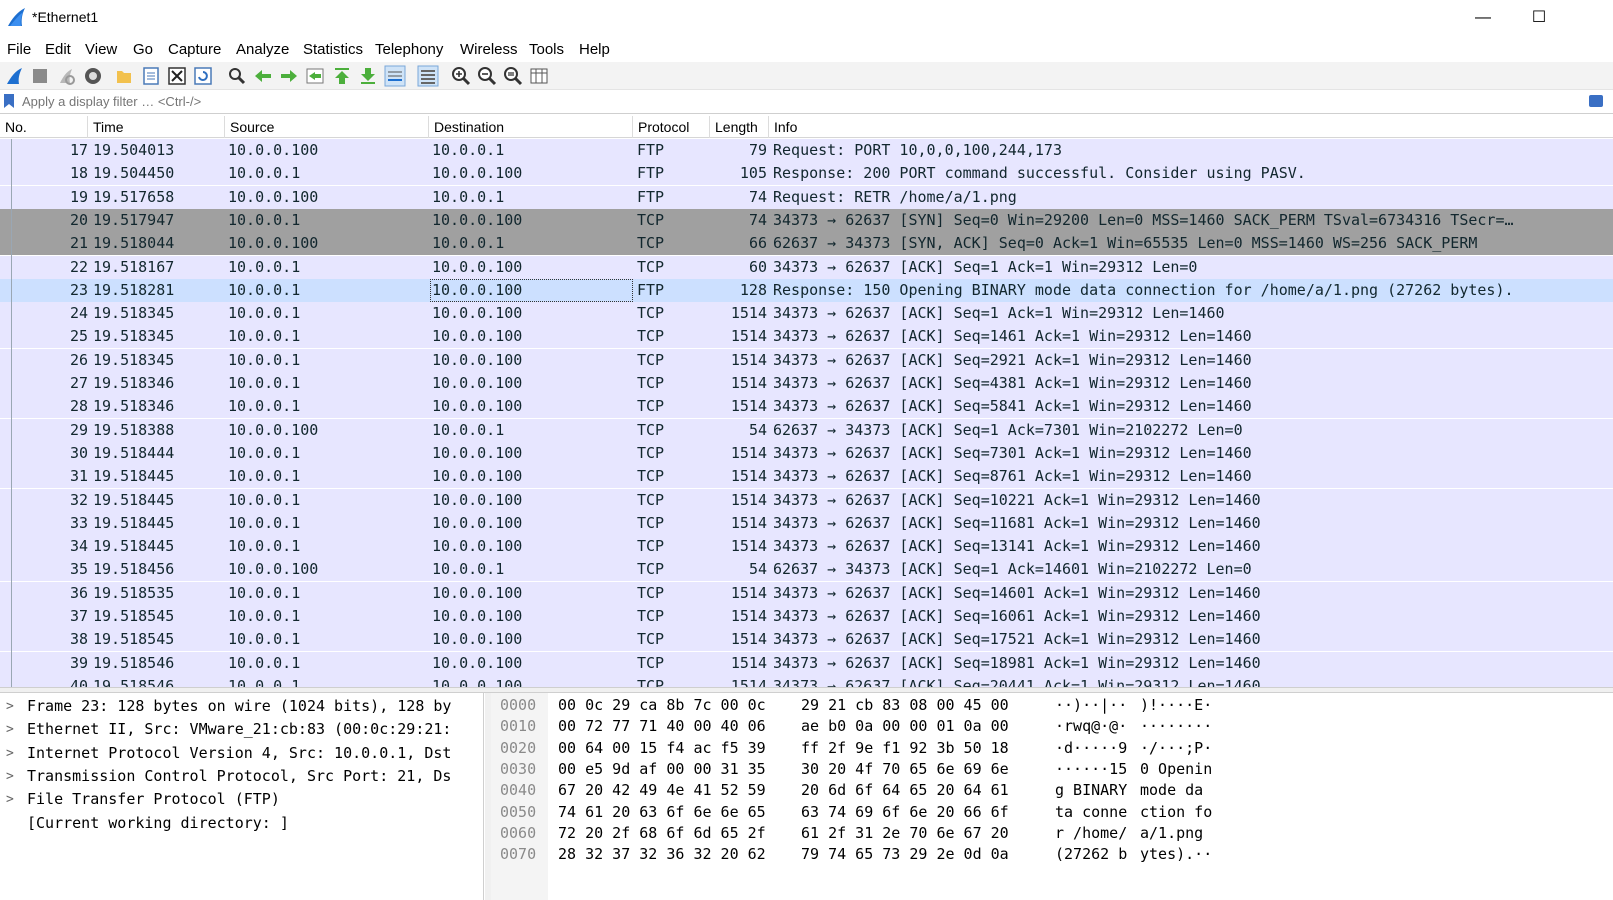 This screenshot has height=900, width=1613. I want to click on close-file-icon, so click(177, 76).